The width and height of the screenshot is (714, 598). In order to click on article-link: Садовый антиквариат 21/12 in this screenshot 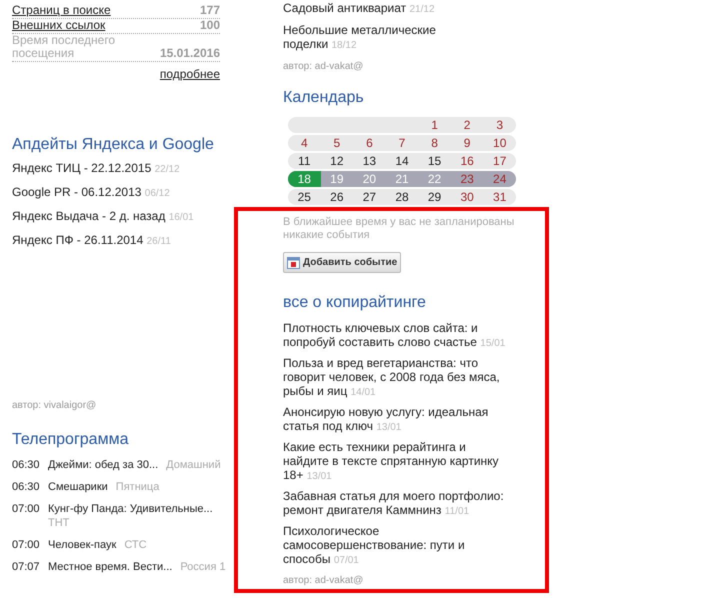, I will do `click(378, 9)`.